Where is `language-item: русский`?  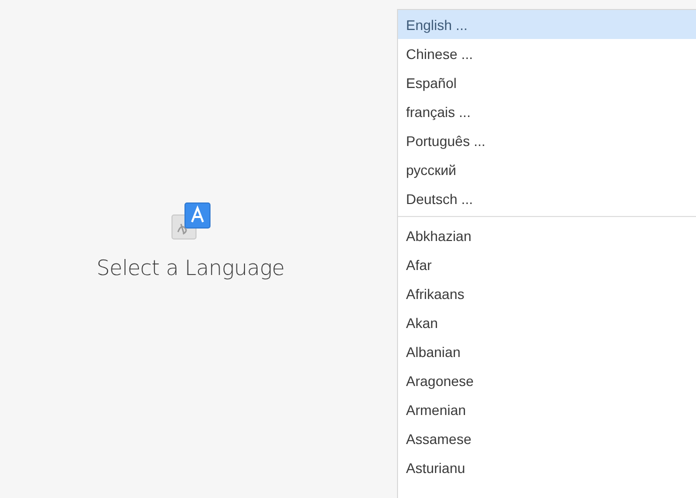 language-item: русский is located at coordinates (547, 169).